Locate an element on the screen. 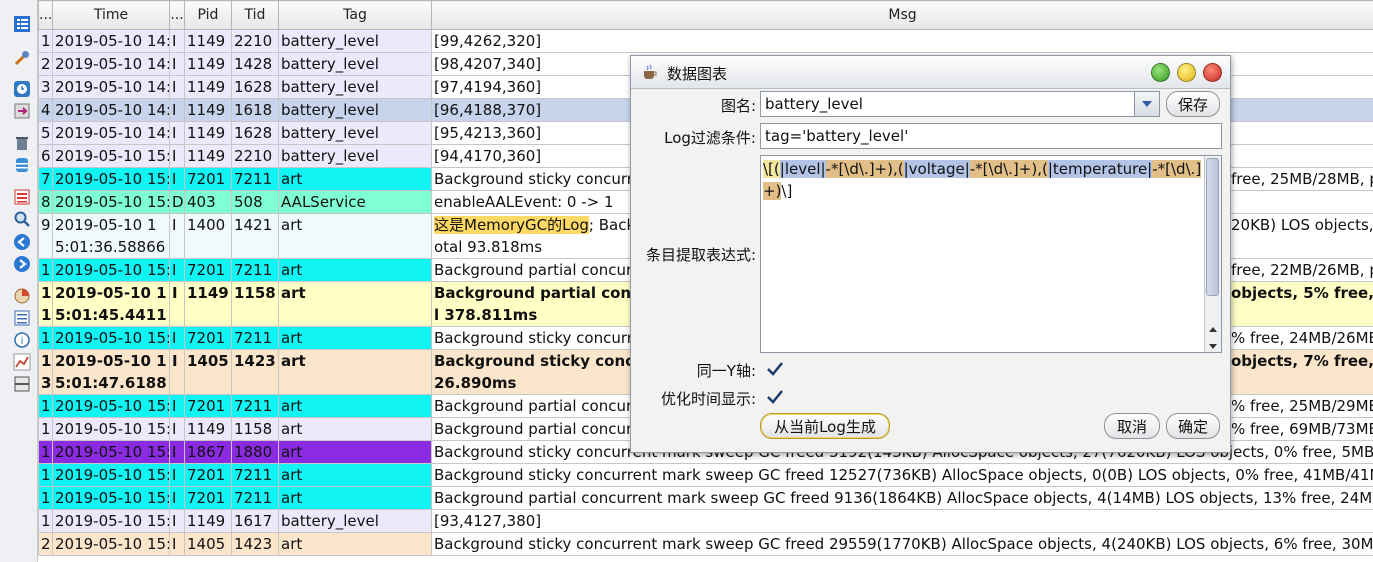 The height and width of the screenshot is (562, 1373). left-toolbar: i is located at coordinates (19, 281).